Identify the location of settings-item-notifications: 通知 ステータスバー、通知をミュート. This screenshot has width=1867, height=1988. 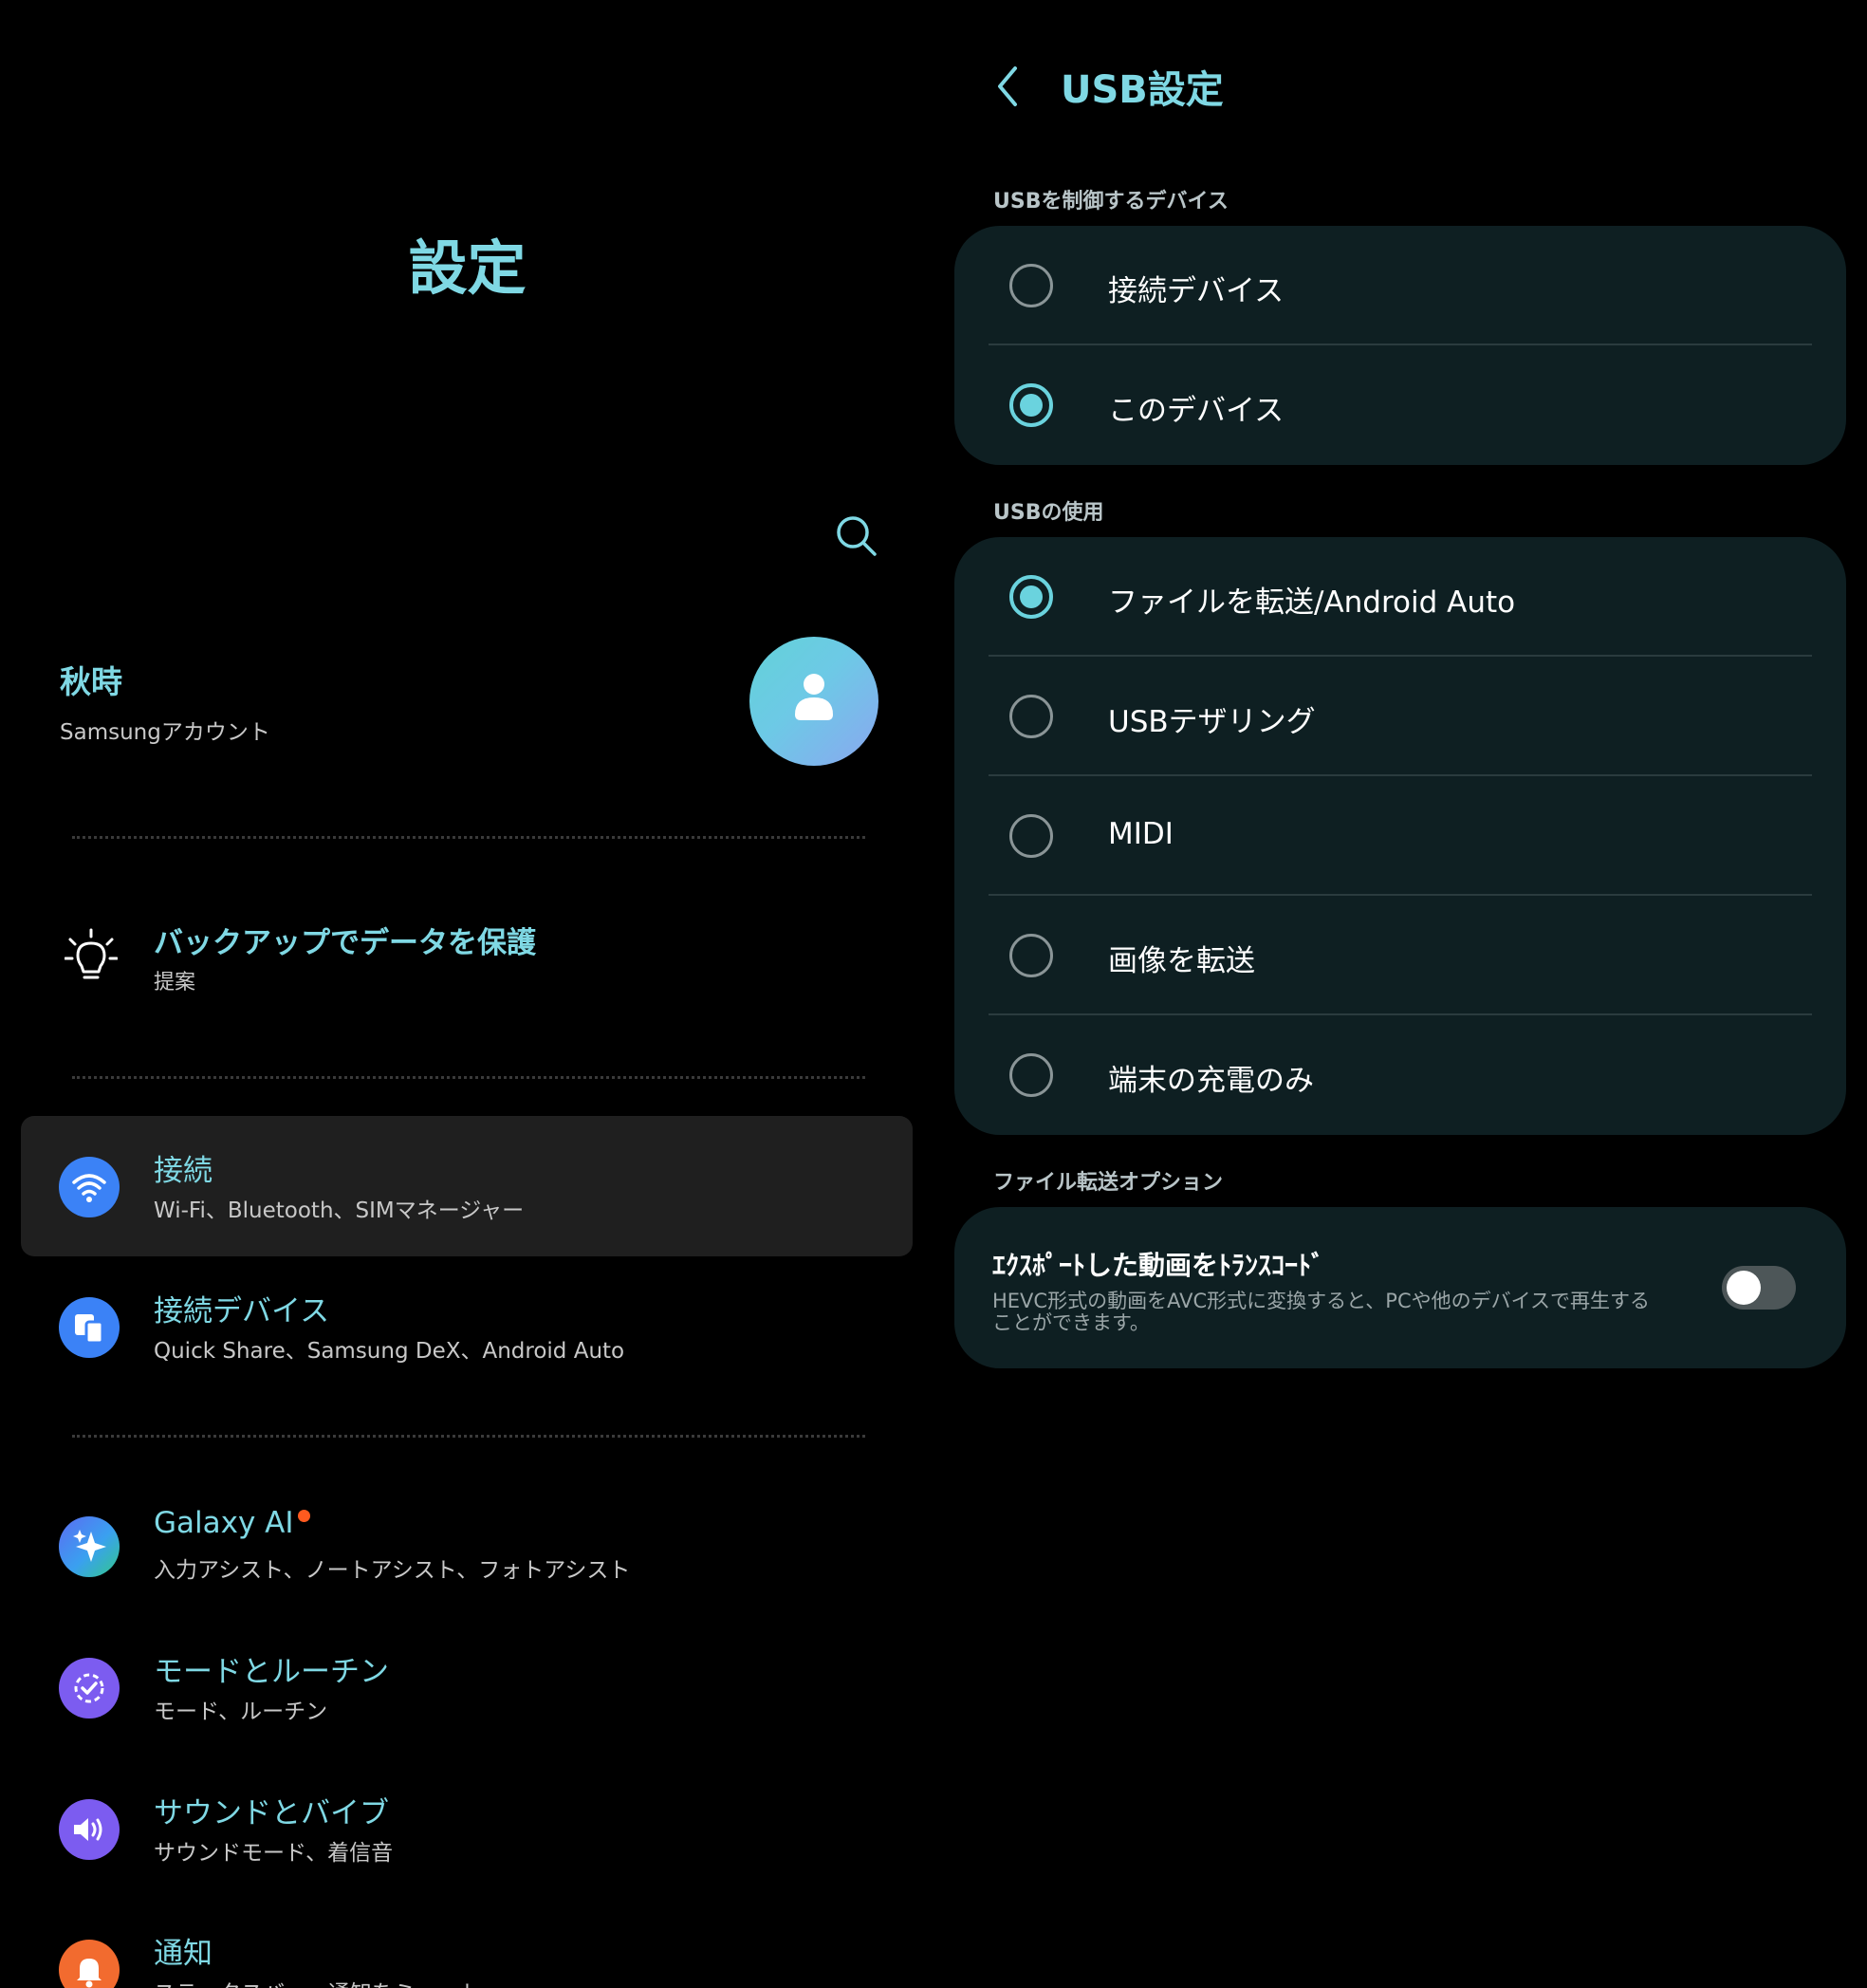
(467, 1944).